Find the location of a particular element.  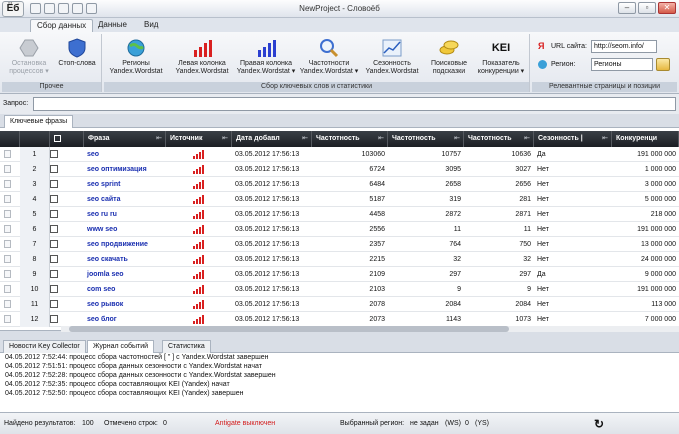

tab-keyword-phrases: Ключевые фразы is located at coordinates (39, 121).